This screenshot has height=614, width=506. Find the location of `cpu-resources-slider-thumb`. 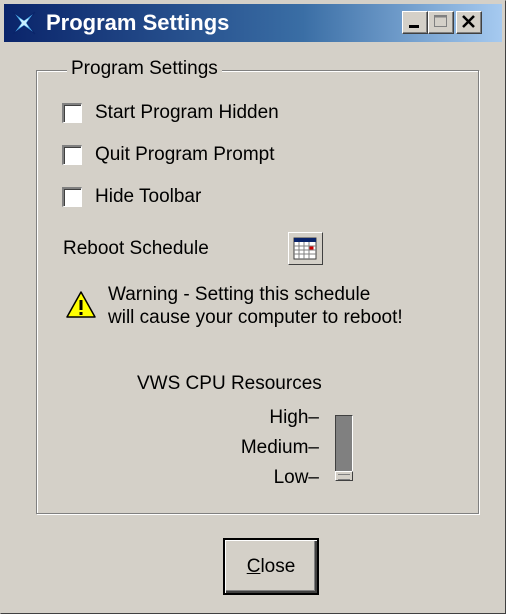

cpu-resources-slider-thumb is located at coordinates (344, 476).